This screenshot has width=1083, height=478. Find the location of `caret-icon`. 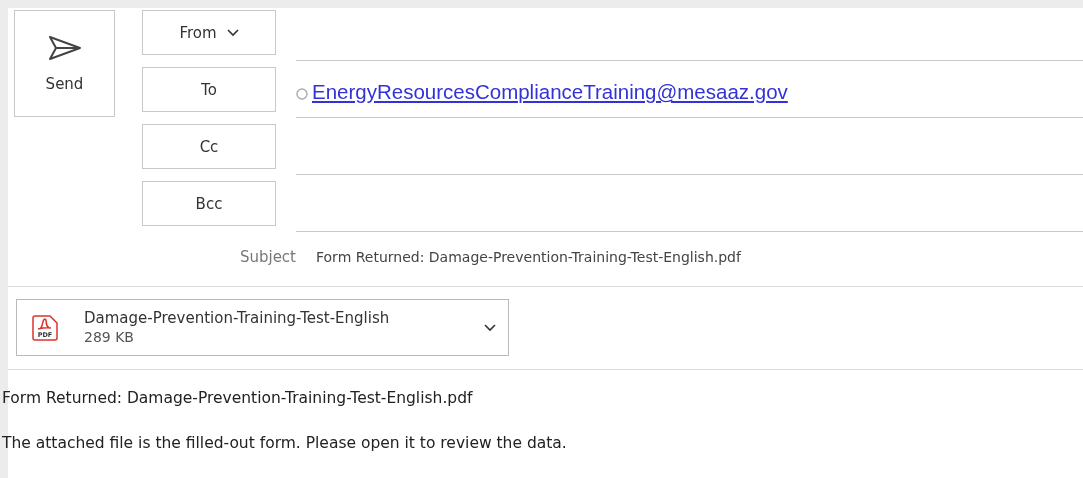

caret-icon is located at coordinates (232, 32).